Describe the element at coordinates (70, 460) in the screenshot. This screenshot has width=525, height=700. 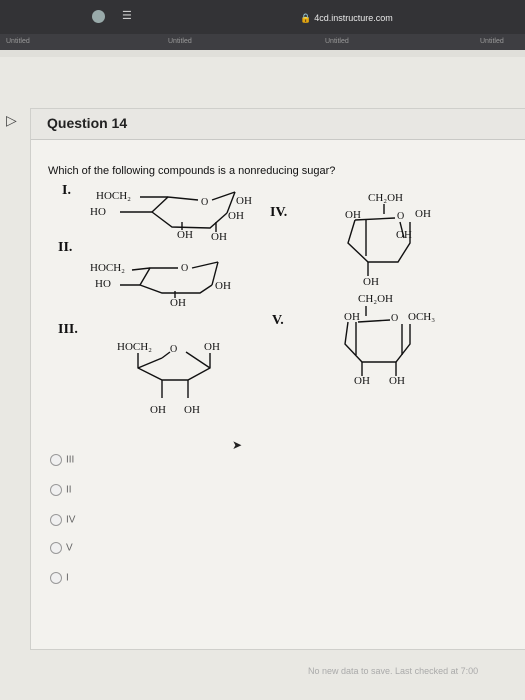
I see `option-label: III` at that location.